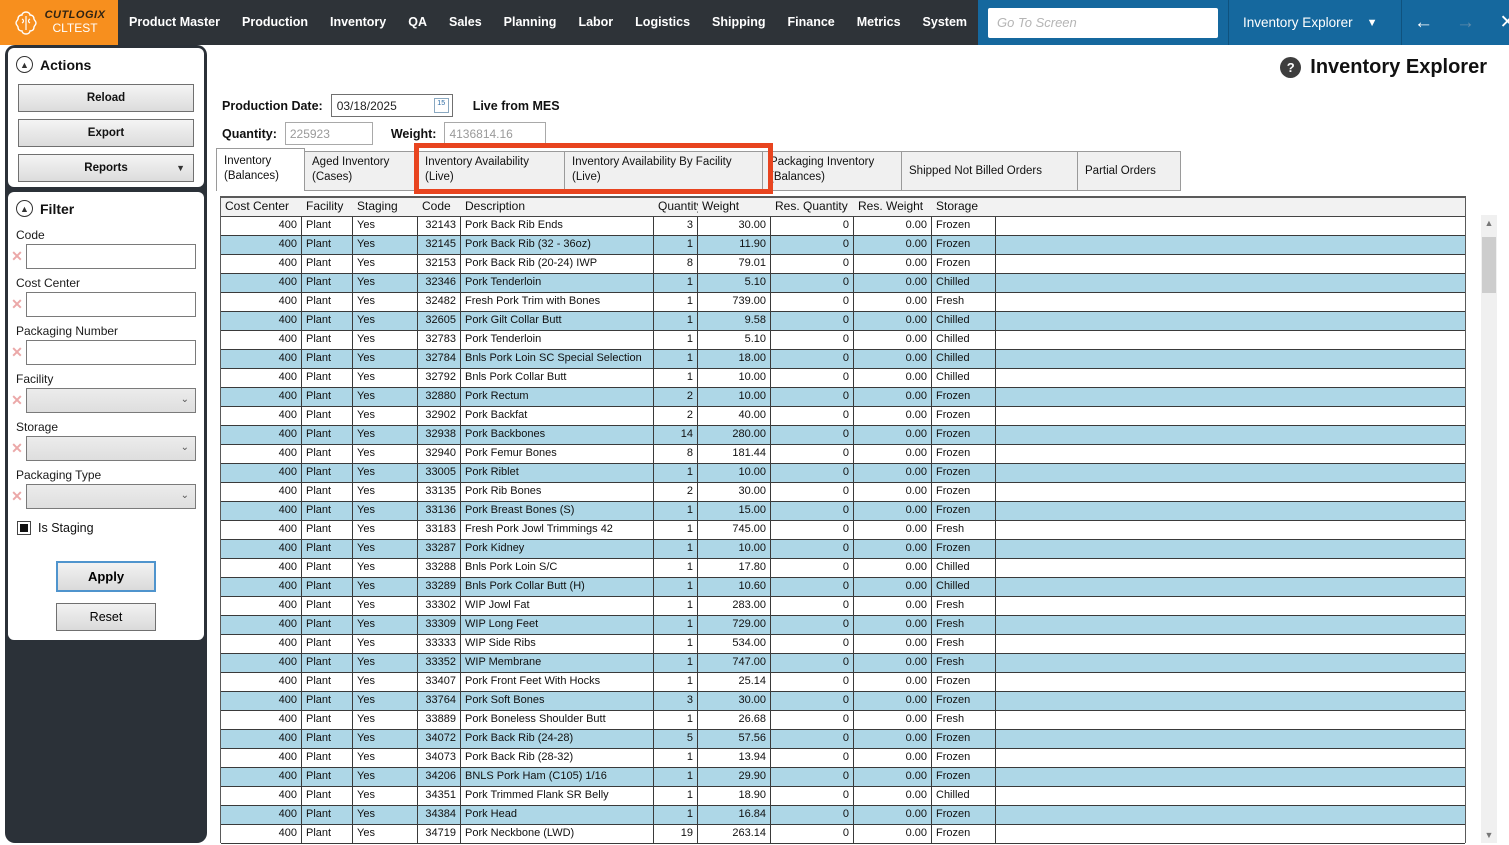 This screenshot has height=845, width=1509. Describe the element at coordinates (557, 815) in the screenshot. I see `cell-description: Pork Head` at that location.